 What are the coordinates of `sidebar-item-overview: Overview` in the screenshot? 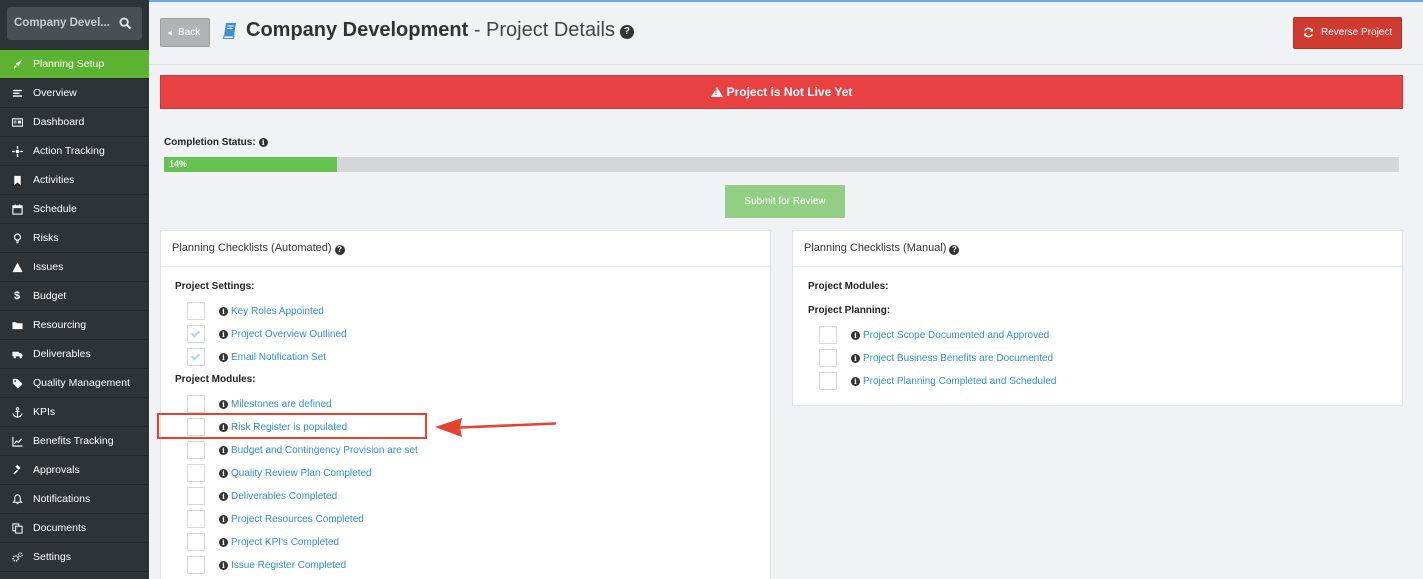 It's located at (74, 93).